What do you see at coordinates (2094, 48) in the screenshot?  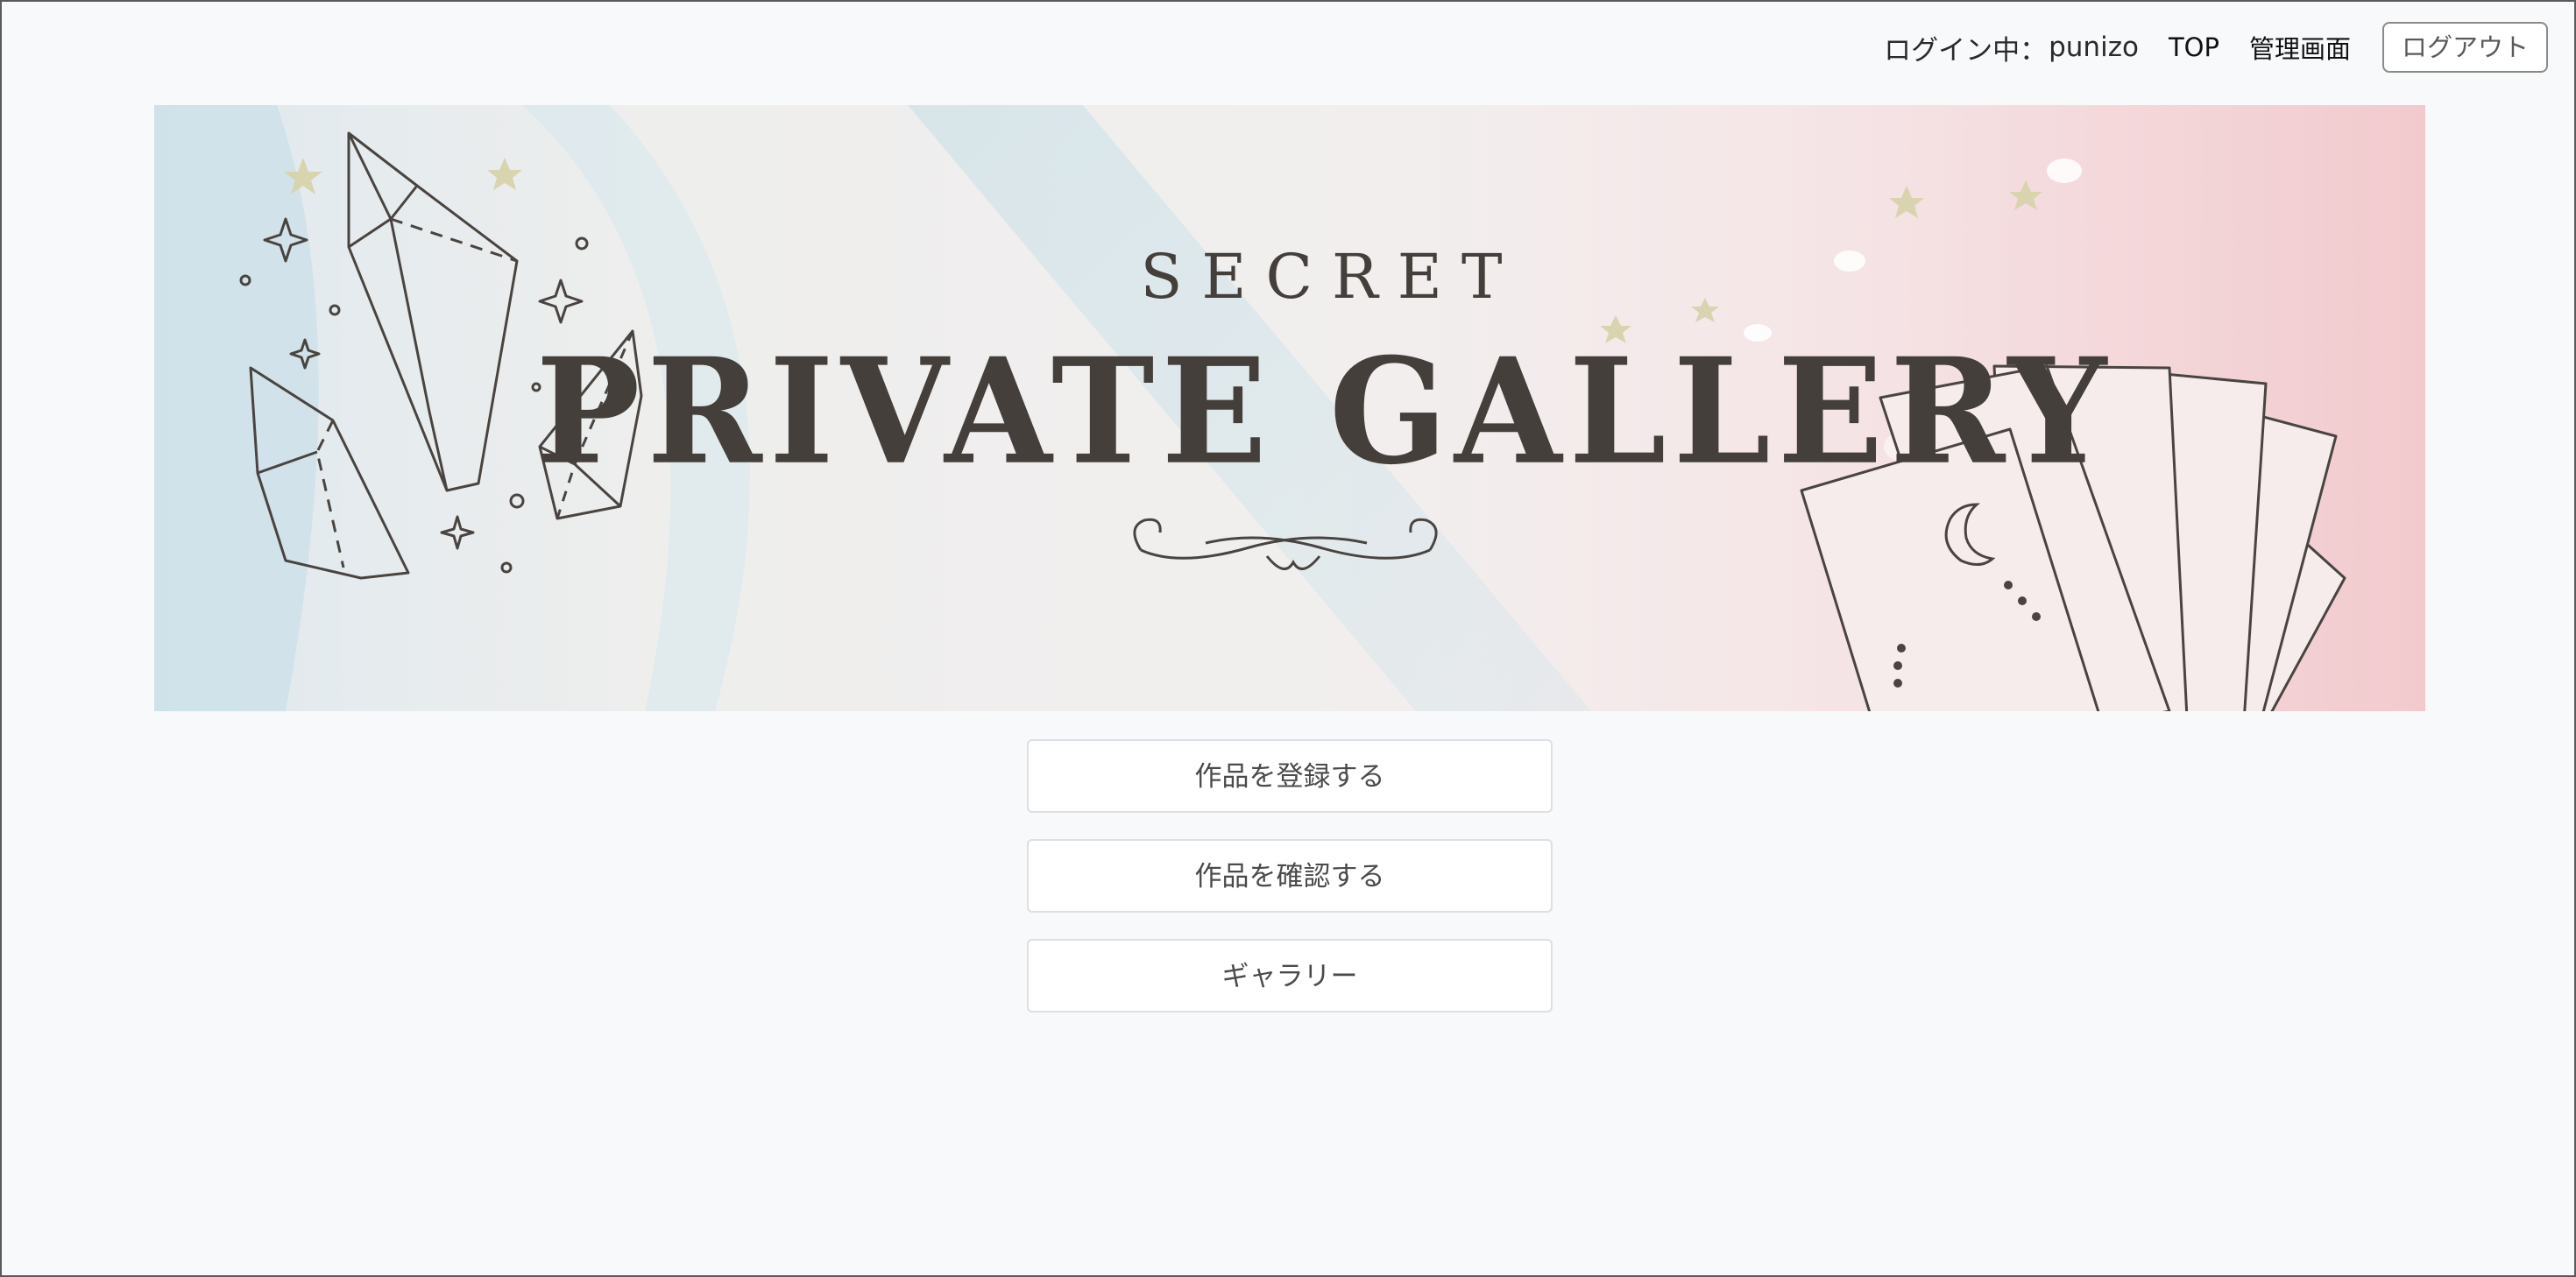 I see `login-username: punizo` at bounding box center [2094, 48].